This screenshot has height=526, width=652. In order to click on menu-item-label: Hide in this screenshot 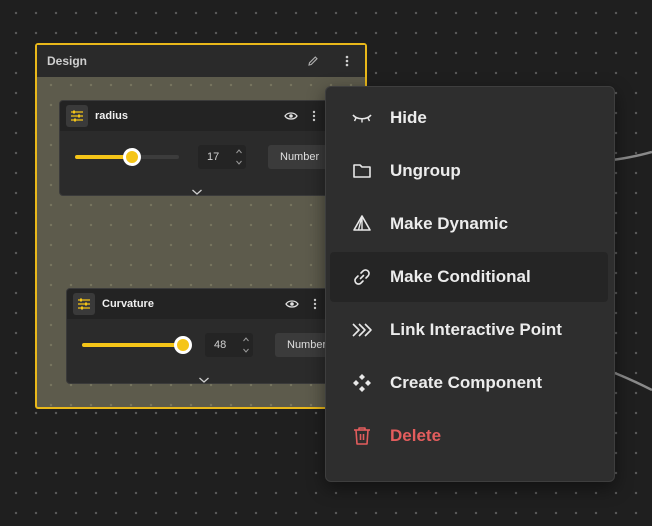, I will do `click(408, 117)`.